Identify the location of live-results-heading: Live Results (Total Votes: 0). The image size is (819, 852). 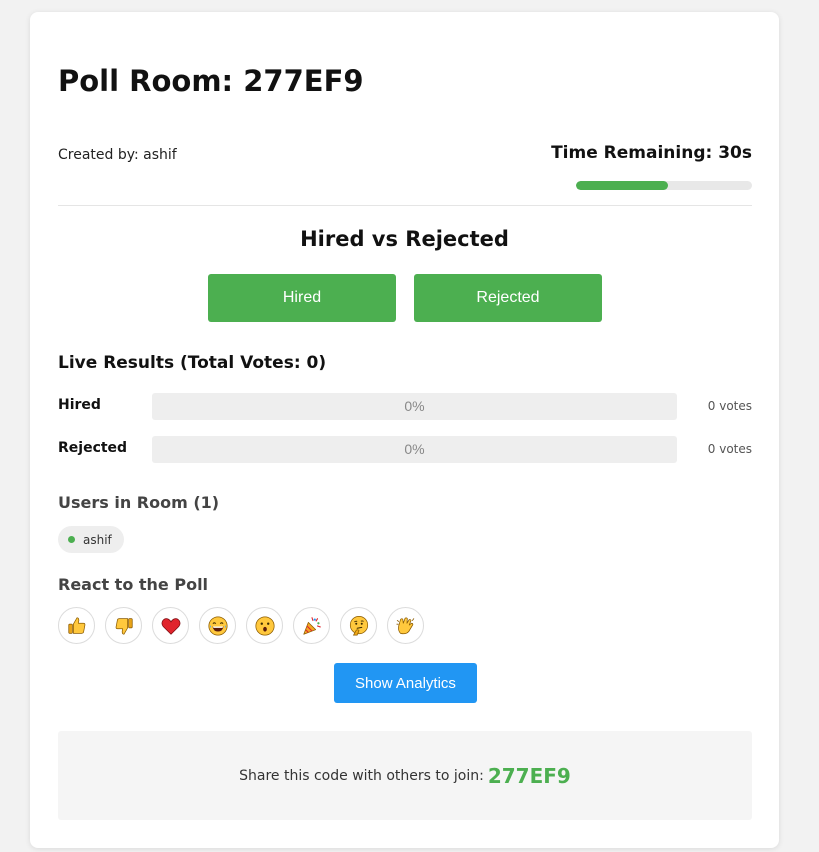
(192, 363).